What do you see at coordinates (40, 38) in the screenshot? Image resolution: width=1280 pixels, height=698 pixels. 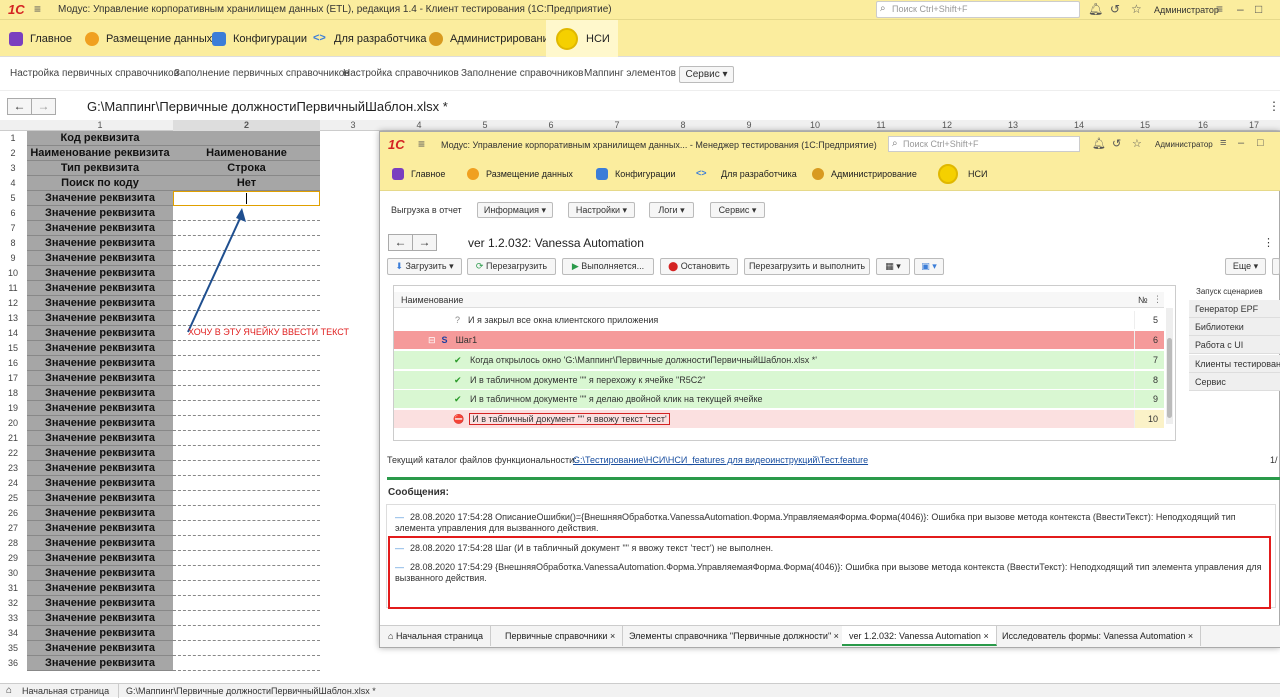 I see `section-main: Главное` at bounding box center [40, 38].